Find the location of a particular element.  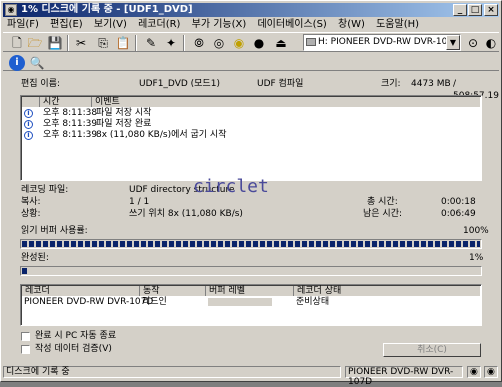

cut-icon: ✂ is located at coordinates (81, 43).